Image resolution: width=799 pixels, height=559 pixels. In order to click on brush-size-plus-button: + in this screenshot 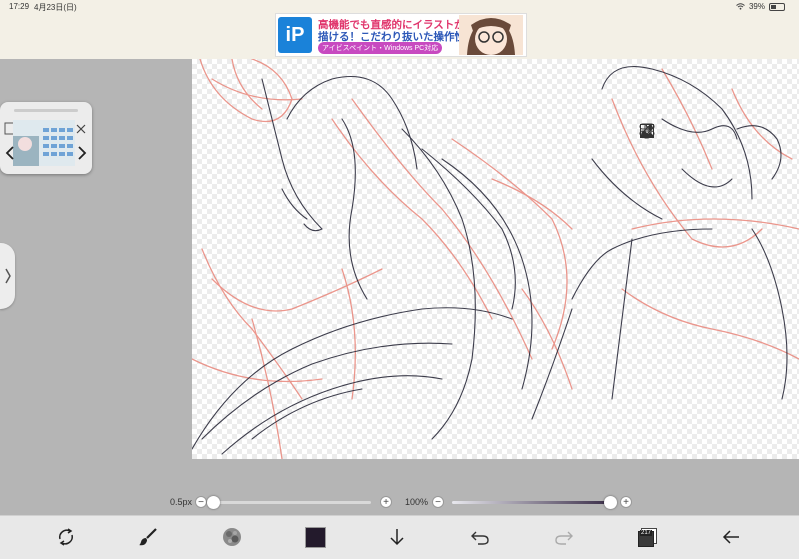, I will do `click(386, 502)`.